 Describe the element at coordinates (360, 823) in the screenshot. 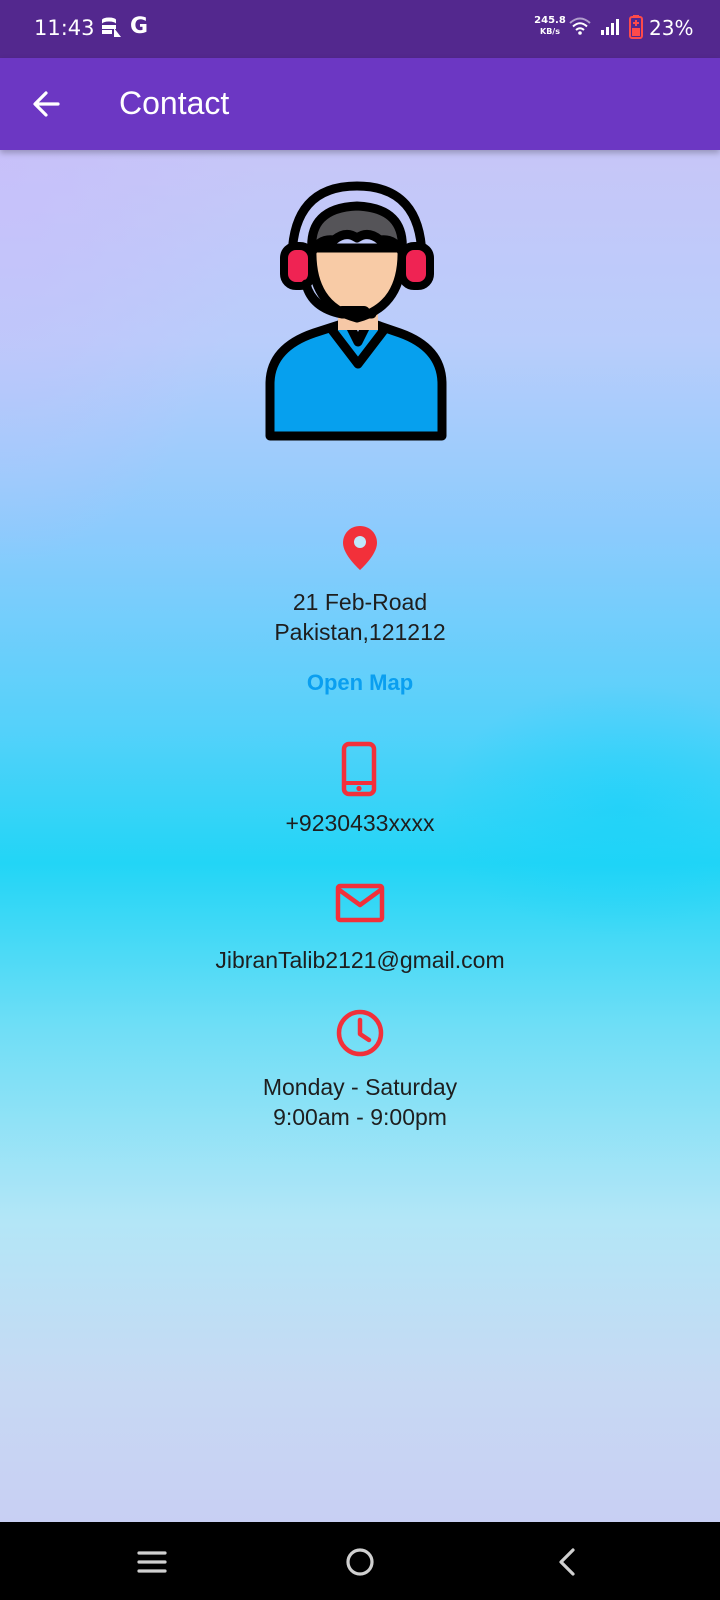

I see `phone-number: +9230433xxxx` at that location.